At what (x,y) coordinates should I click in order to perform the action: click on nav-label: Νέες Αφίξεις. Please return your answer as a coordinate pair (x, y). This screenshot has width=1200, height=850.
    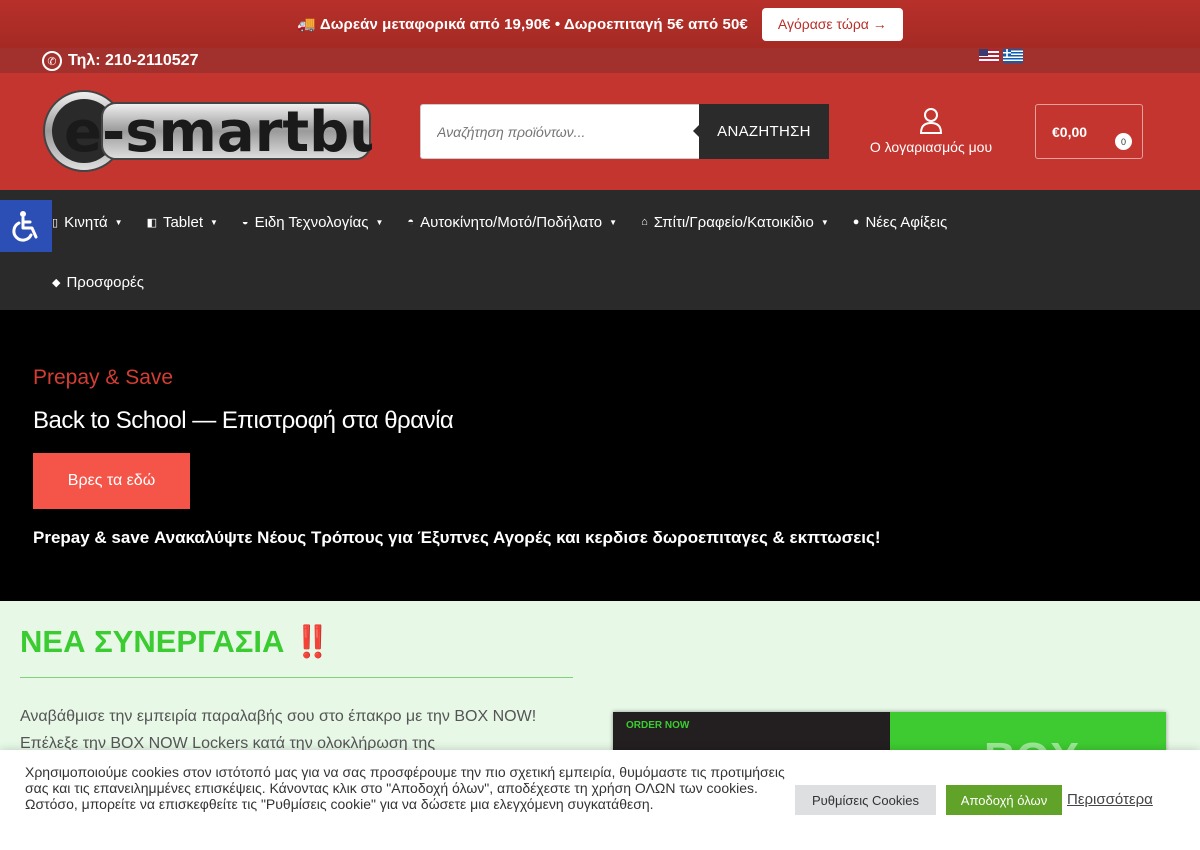
    Looking at the image, I should click on (906, 222).